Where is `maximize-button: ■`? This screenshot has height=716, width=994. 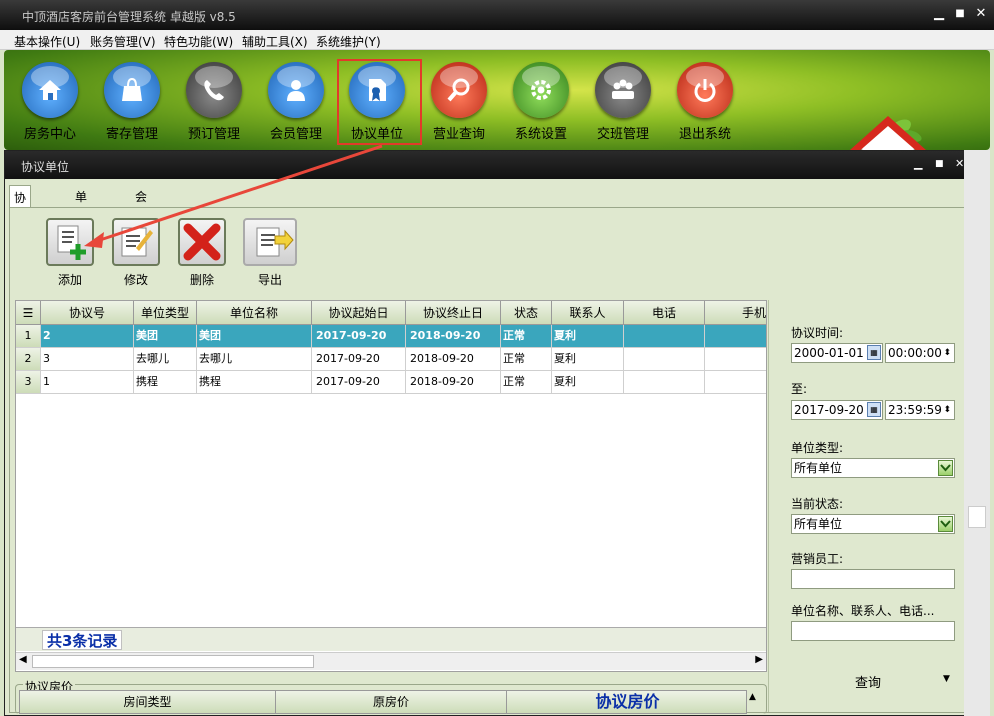
maximize-button: ■ is located at coordinates (960, 13).